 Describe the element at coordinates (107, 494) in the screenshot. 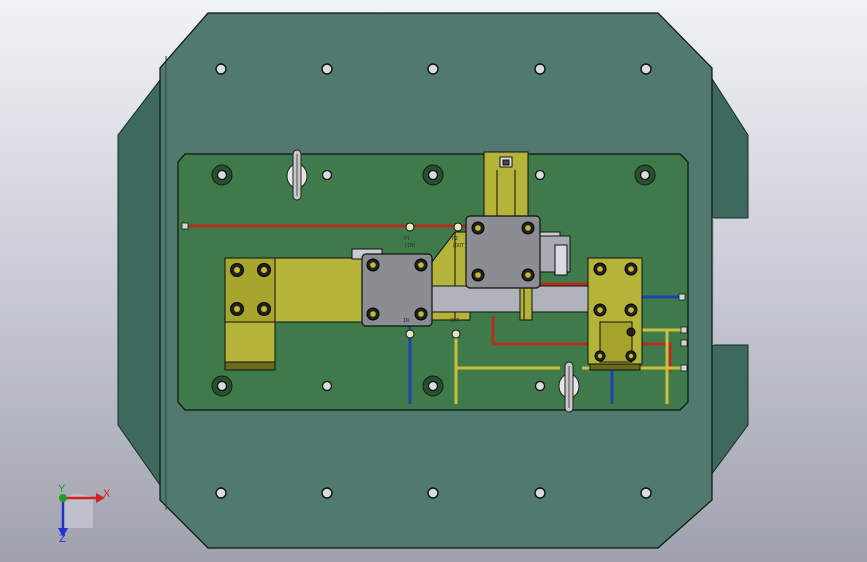

I see `x-axis-label: X` at that location.